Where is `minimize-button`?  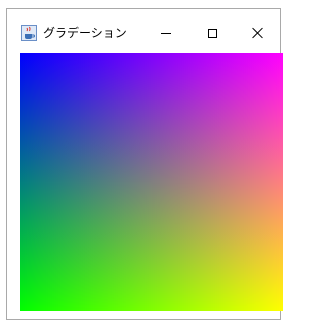 minimize-button is located at coordinates (166, 33).